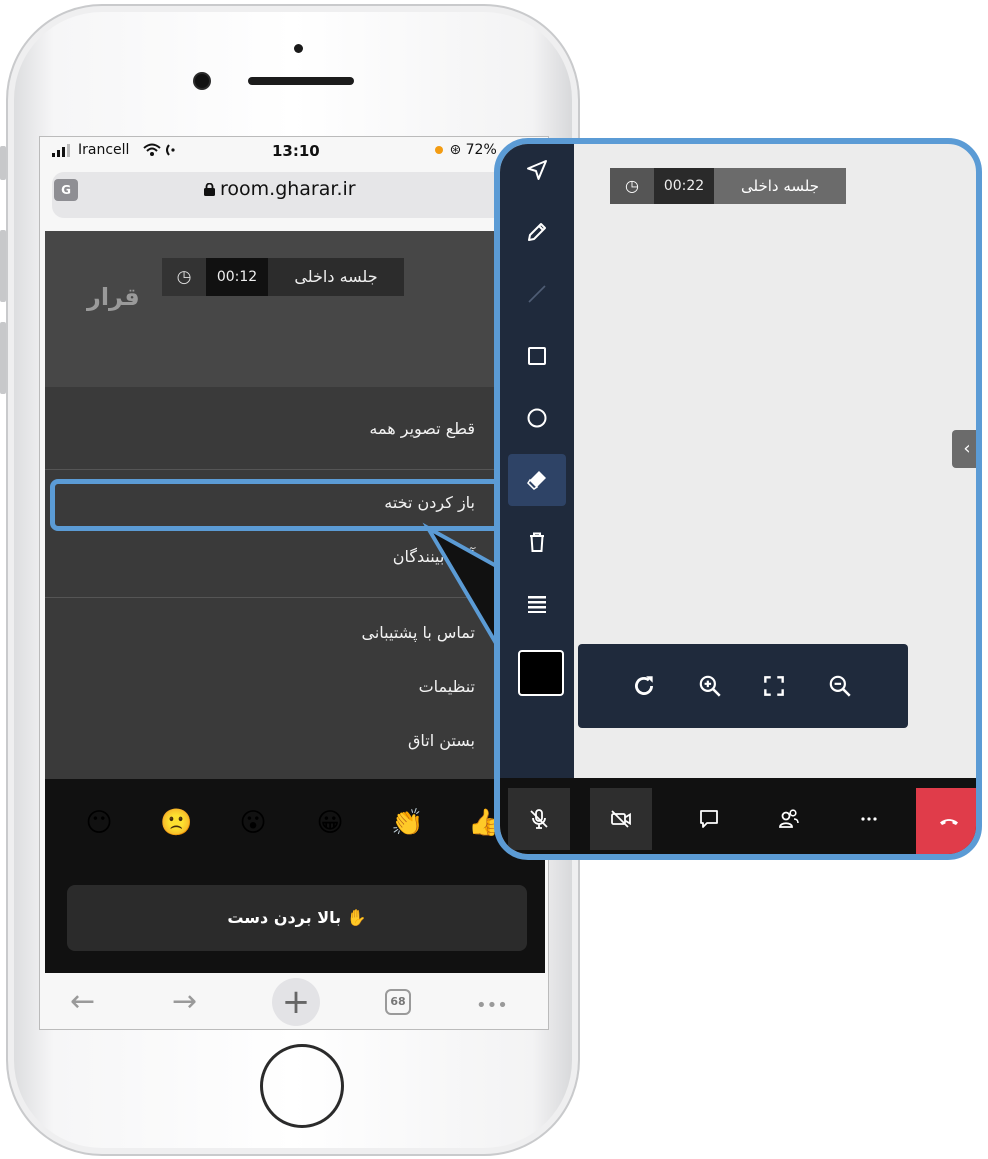 The height and width of the screenshot is (1159, 988). I want to click on pointer-icon, so click(537, 170).